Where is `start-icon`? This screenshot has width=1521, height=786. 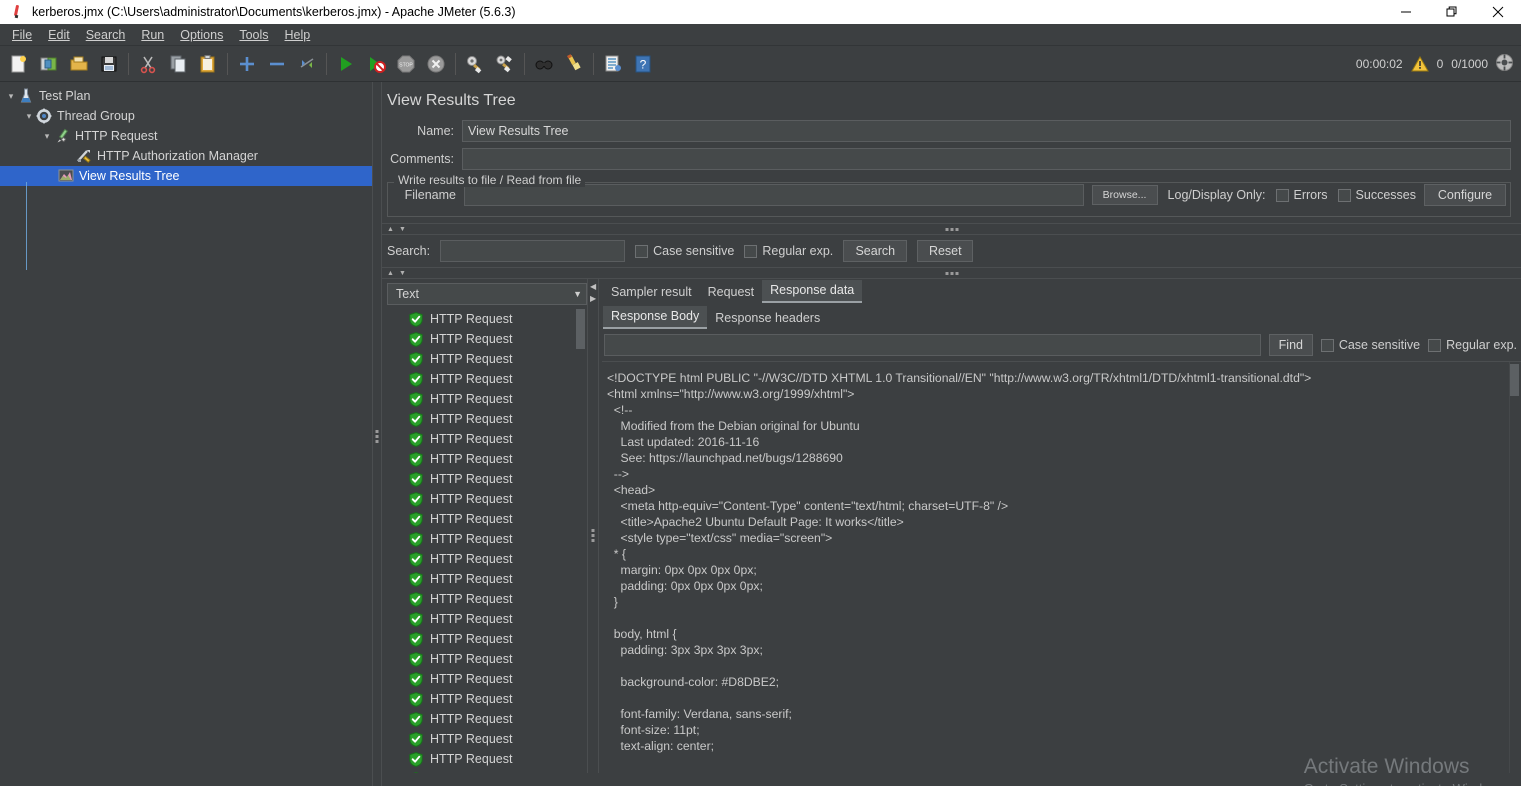 start-icon is located at coordinates (346, 64).